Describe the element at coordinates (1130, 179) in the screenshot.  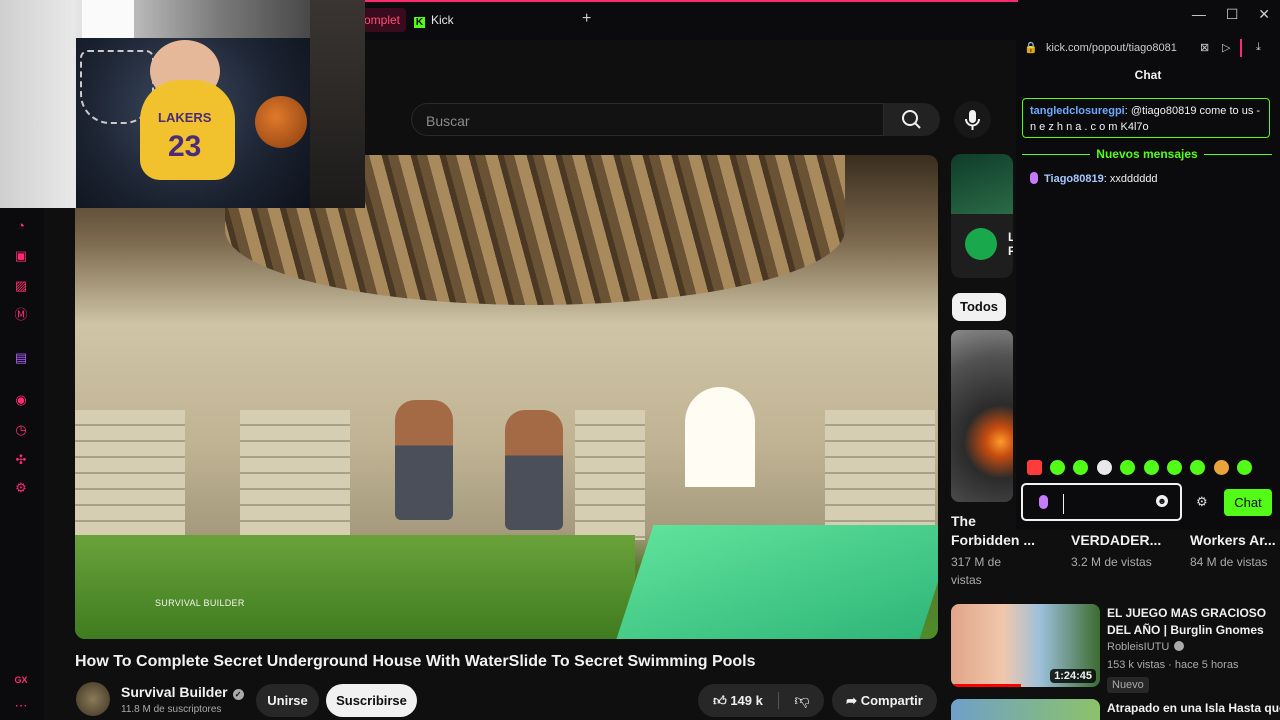
I see `chat-message-text: : xxdddddd` at that location.